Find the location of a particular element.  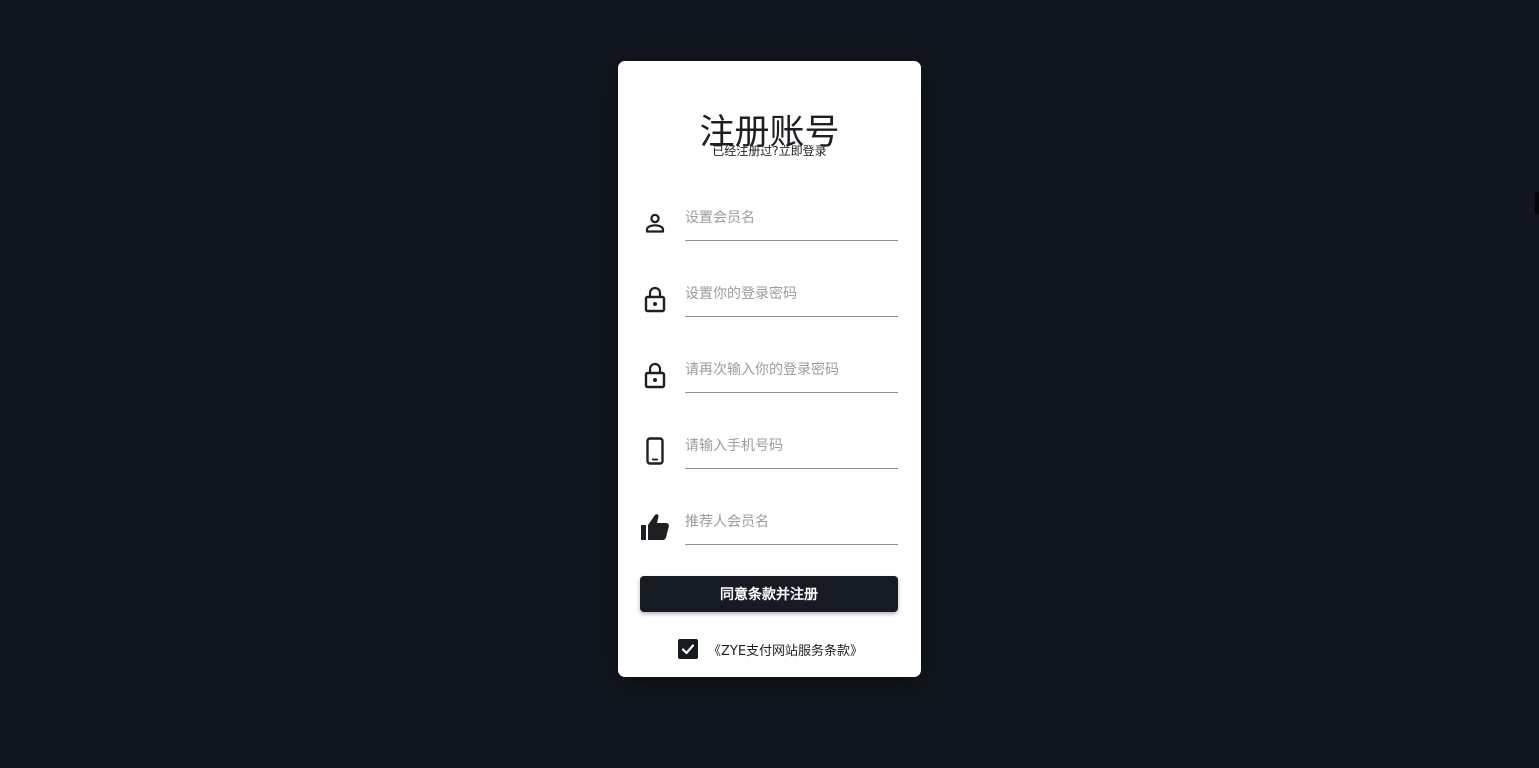

login-prompt: 已经注册过?立即登录 is located at coordinates (769, 151).